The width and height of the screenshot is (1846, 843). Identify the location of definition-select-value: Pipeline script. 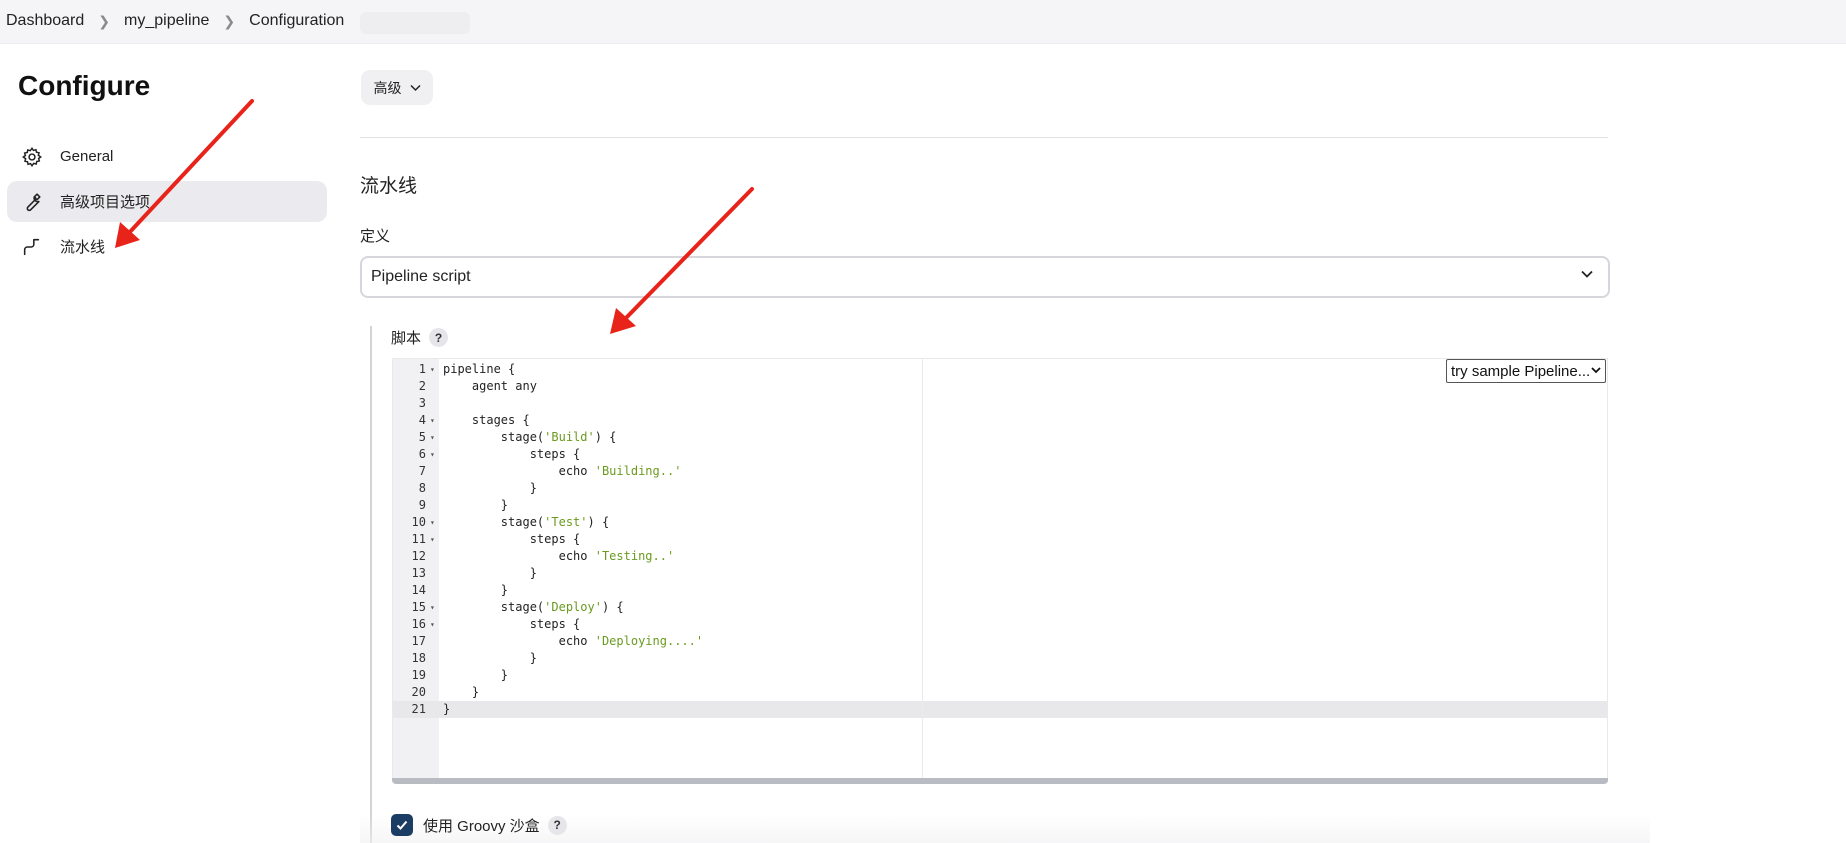
(421, 276).